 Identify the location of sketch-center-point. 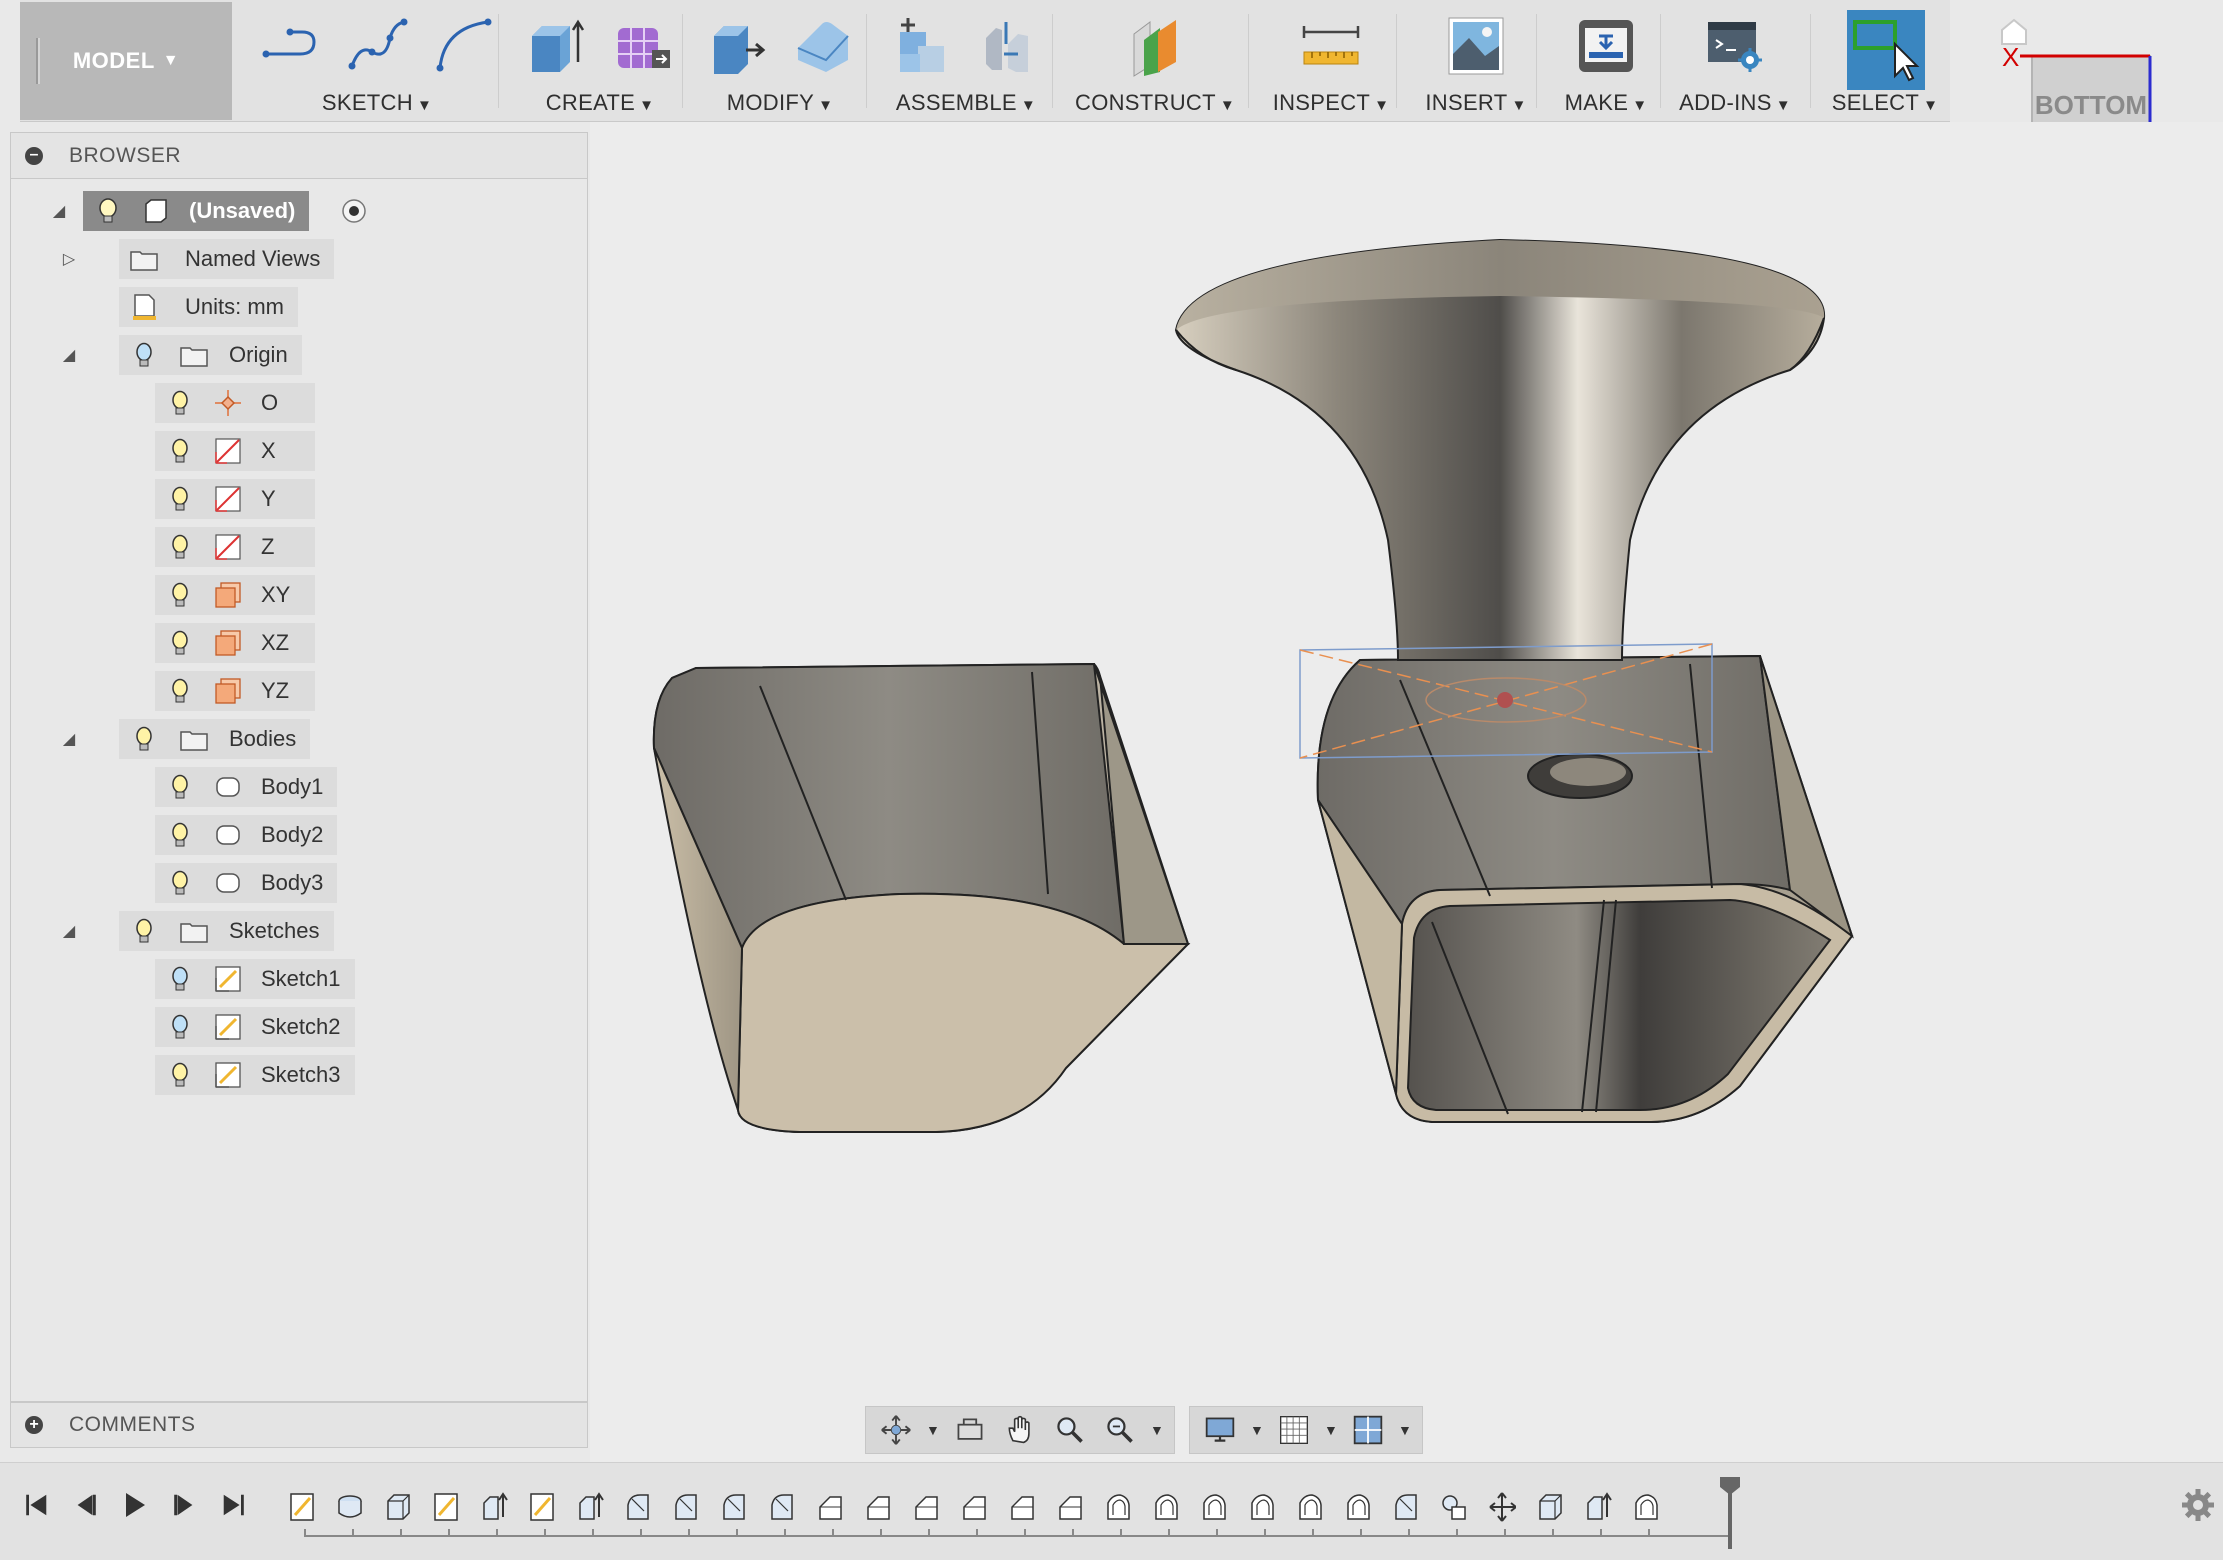
(1505, 700).